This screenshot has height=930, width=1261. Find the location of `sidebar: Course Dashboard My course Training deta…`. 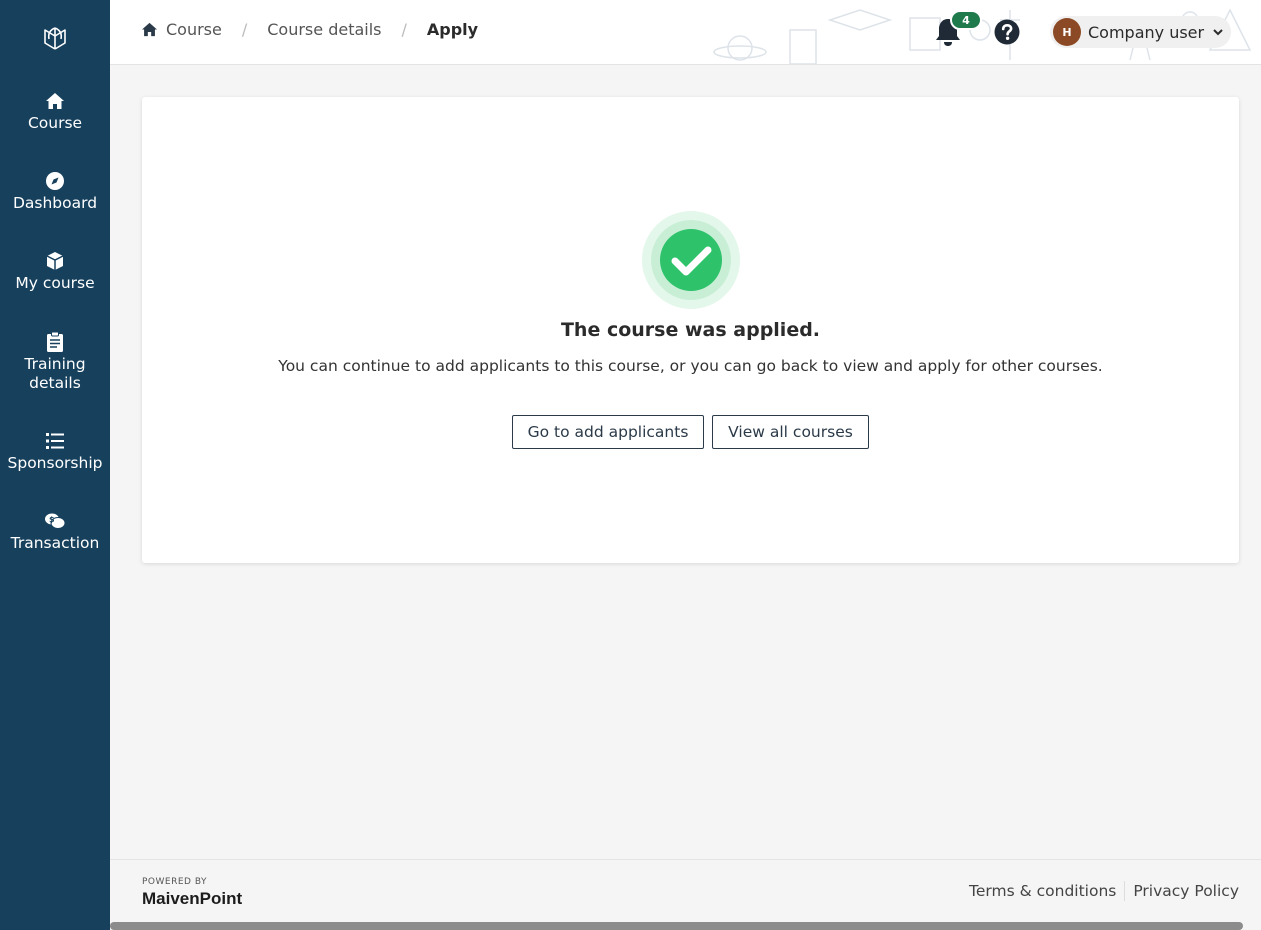

sidebar: Course Dashboard My course Training deta… is located at coordinates (55, 465).